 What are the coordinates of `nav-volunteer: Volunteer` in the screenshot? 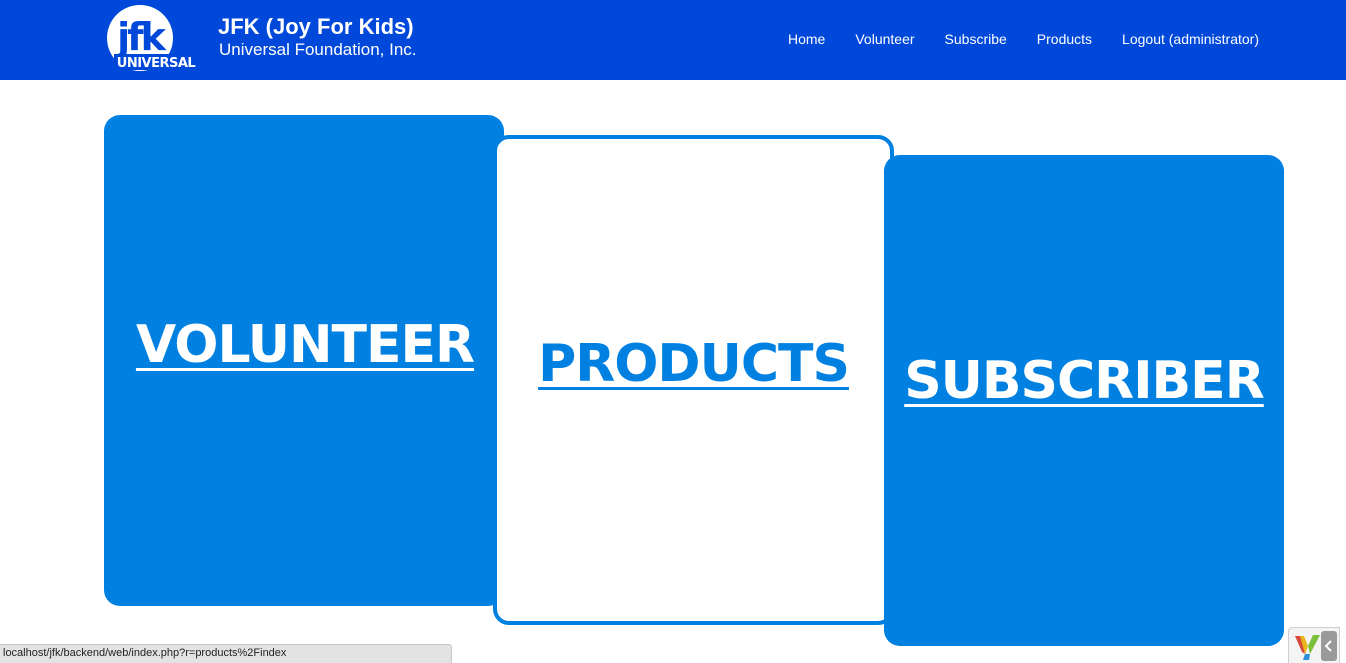 It's located at (884, 40).